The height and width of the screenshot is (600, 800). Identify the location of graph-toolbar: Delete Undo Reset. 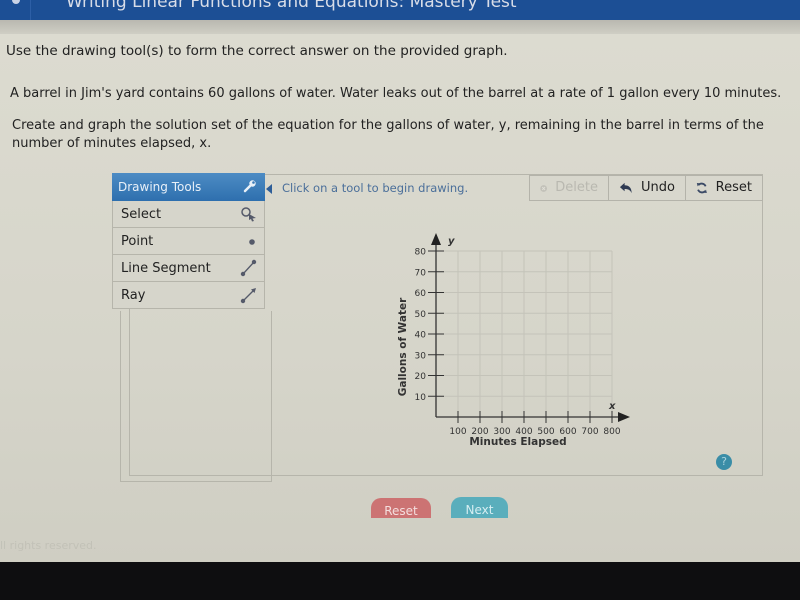
(646, 188).